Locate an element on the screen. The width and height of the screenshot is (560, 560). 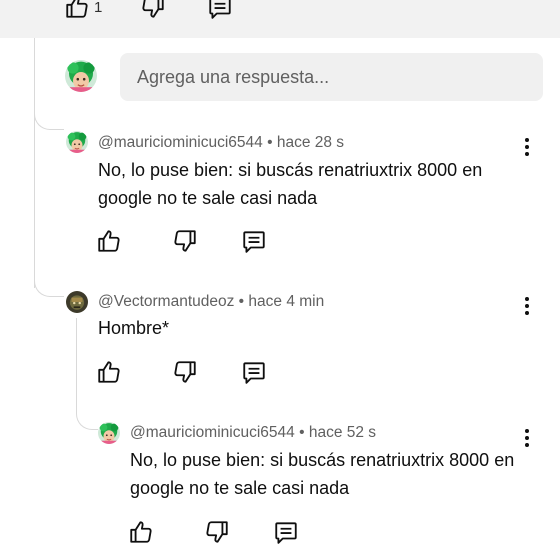
like-count: 1 is located at coordinates (98, 8).